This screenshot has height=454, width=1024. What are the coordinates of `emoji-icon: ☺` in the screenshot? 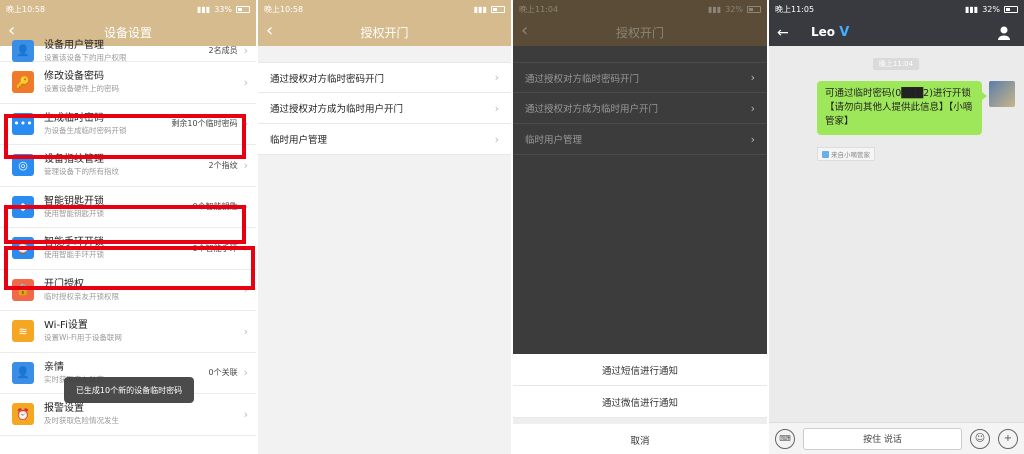 It's located at (980, 438).